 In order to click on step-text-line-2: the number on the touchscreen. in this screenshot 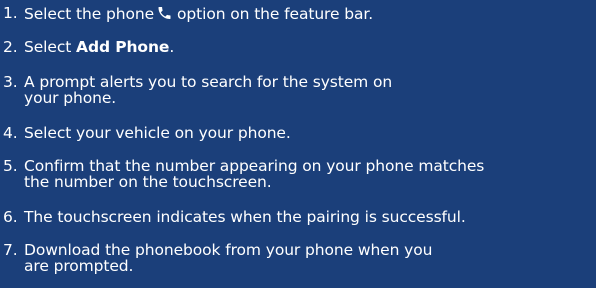, I will do `click(148, 182)`.